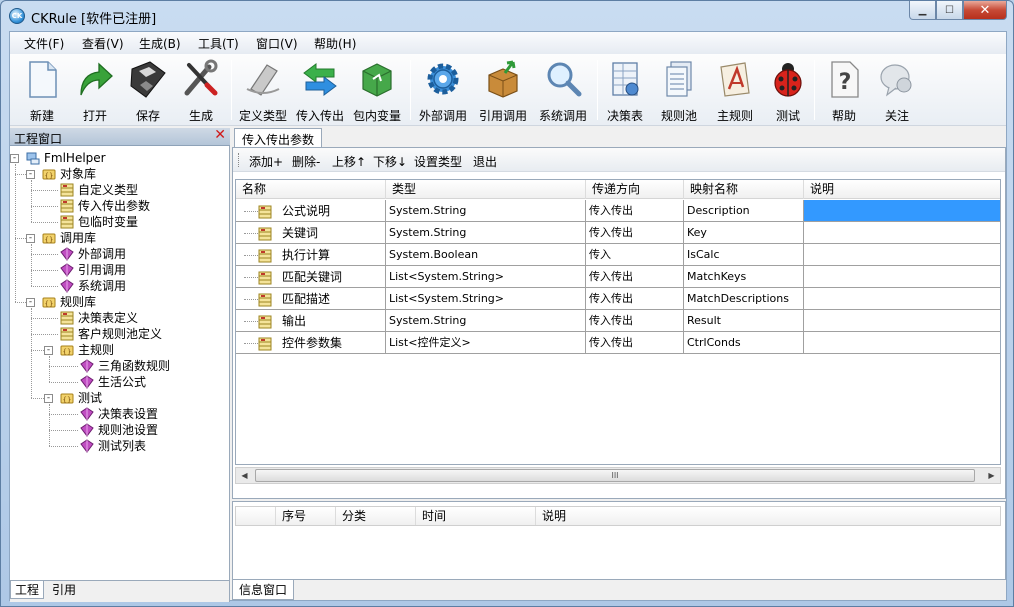 The height and width of the screenshot is (607, 1014). I want to click on menu-view: 查看(V), so click(103, 43).